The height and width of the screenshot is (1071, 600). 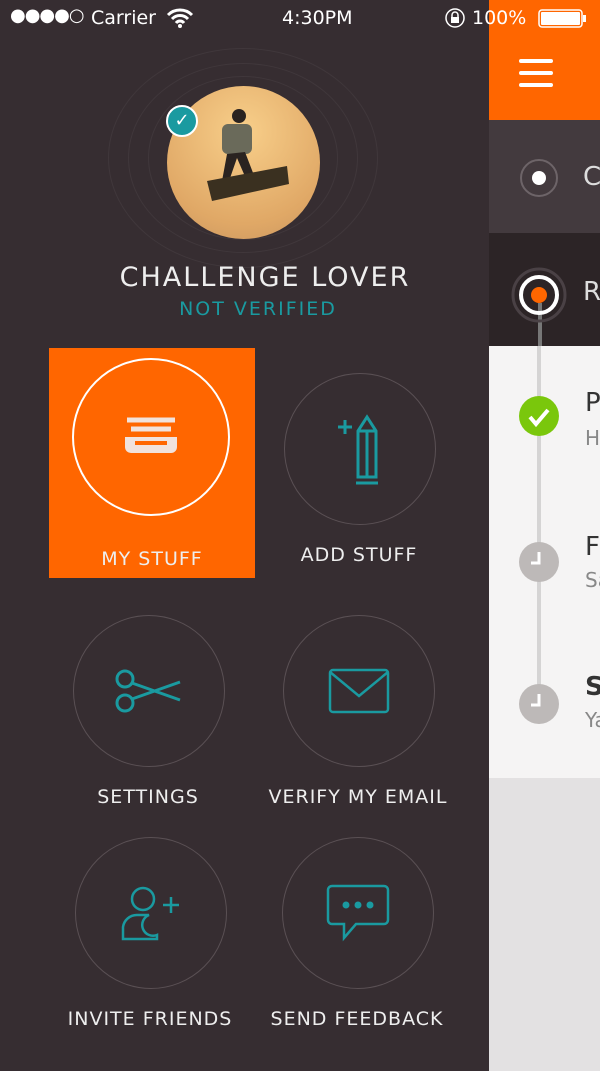 I want to click on menu-invite-friends: INVITE FRIENDS, so click(x=150, y=927).